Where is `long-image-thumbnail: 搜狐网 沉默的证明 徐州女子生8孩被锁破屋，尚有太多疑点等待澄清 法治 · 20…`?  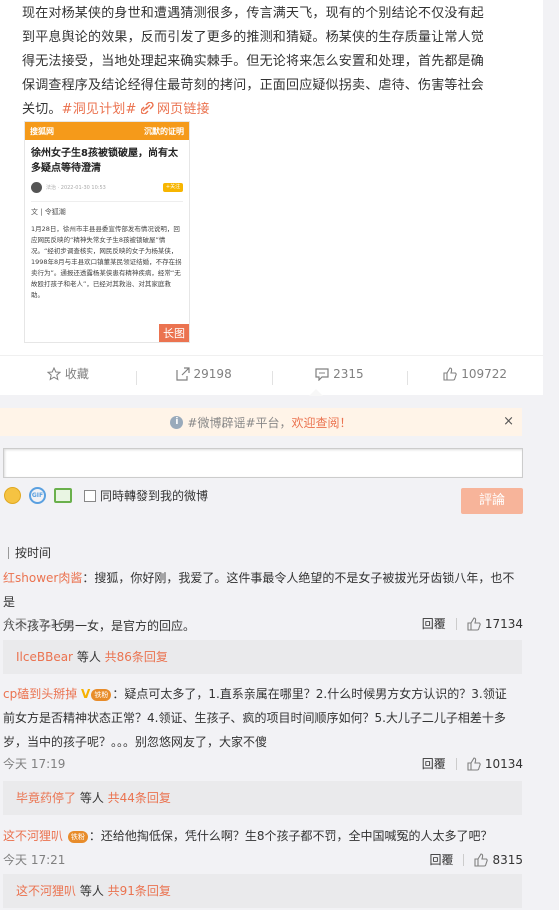
long-image-thumbnail: 搜狐网 沉默的证明 徐州女子生8孩被锁破屋，尚有太多疑点等待澄清 法治 · 20… is located at coordinates (107, 232).